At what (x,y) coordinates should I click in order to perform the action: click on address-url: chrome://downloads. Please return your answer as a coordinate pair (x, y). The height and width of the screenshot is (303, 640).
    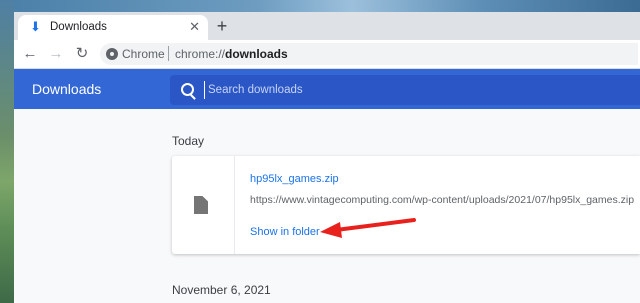
    Looking at the image, I should click on (231, 54).